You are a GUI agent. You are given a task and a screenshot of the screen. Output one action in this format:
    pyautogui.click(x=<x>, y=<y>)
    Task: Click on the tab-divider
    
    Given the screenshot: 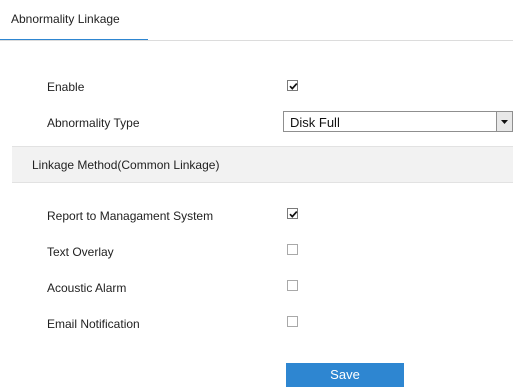 What is the action you would take?
    pyautogui.click(x=256, y=40)
    